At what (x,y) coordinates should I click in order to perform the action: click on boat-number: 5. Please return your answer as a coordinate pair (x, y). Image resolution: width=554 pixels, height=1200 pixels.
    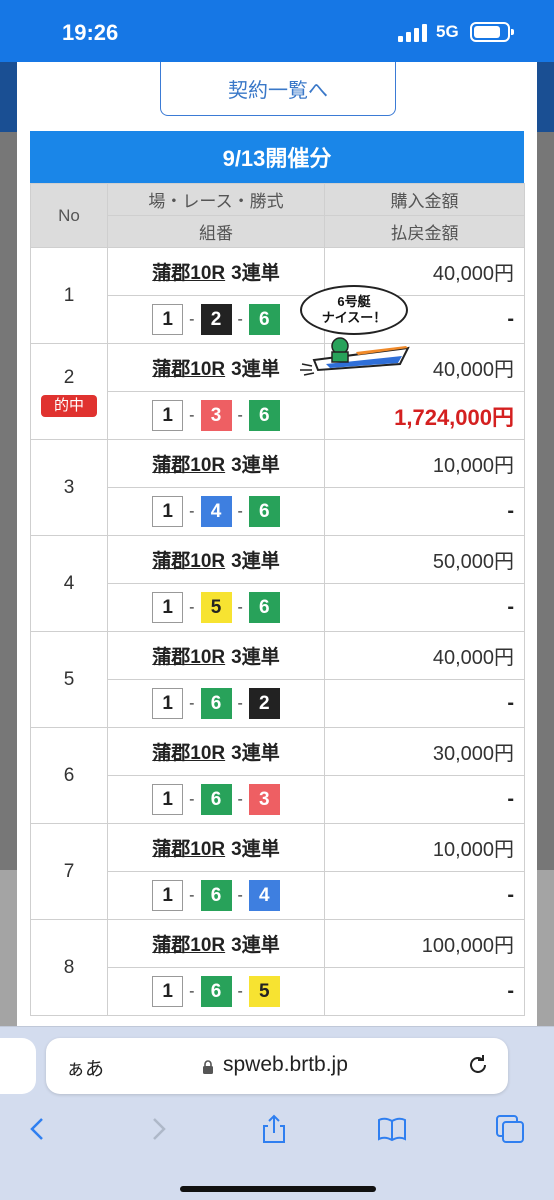
    Looking at the image, I should click on (264, 991).